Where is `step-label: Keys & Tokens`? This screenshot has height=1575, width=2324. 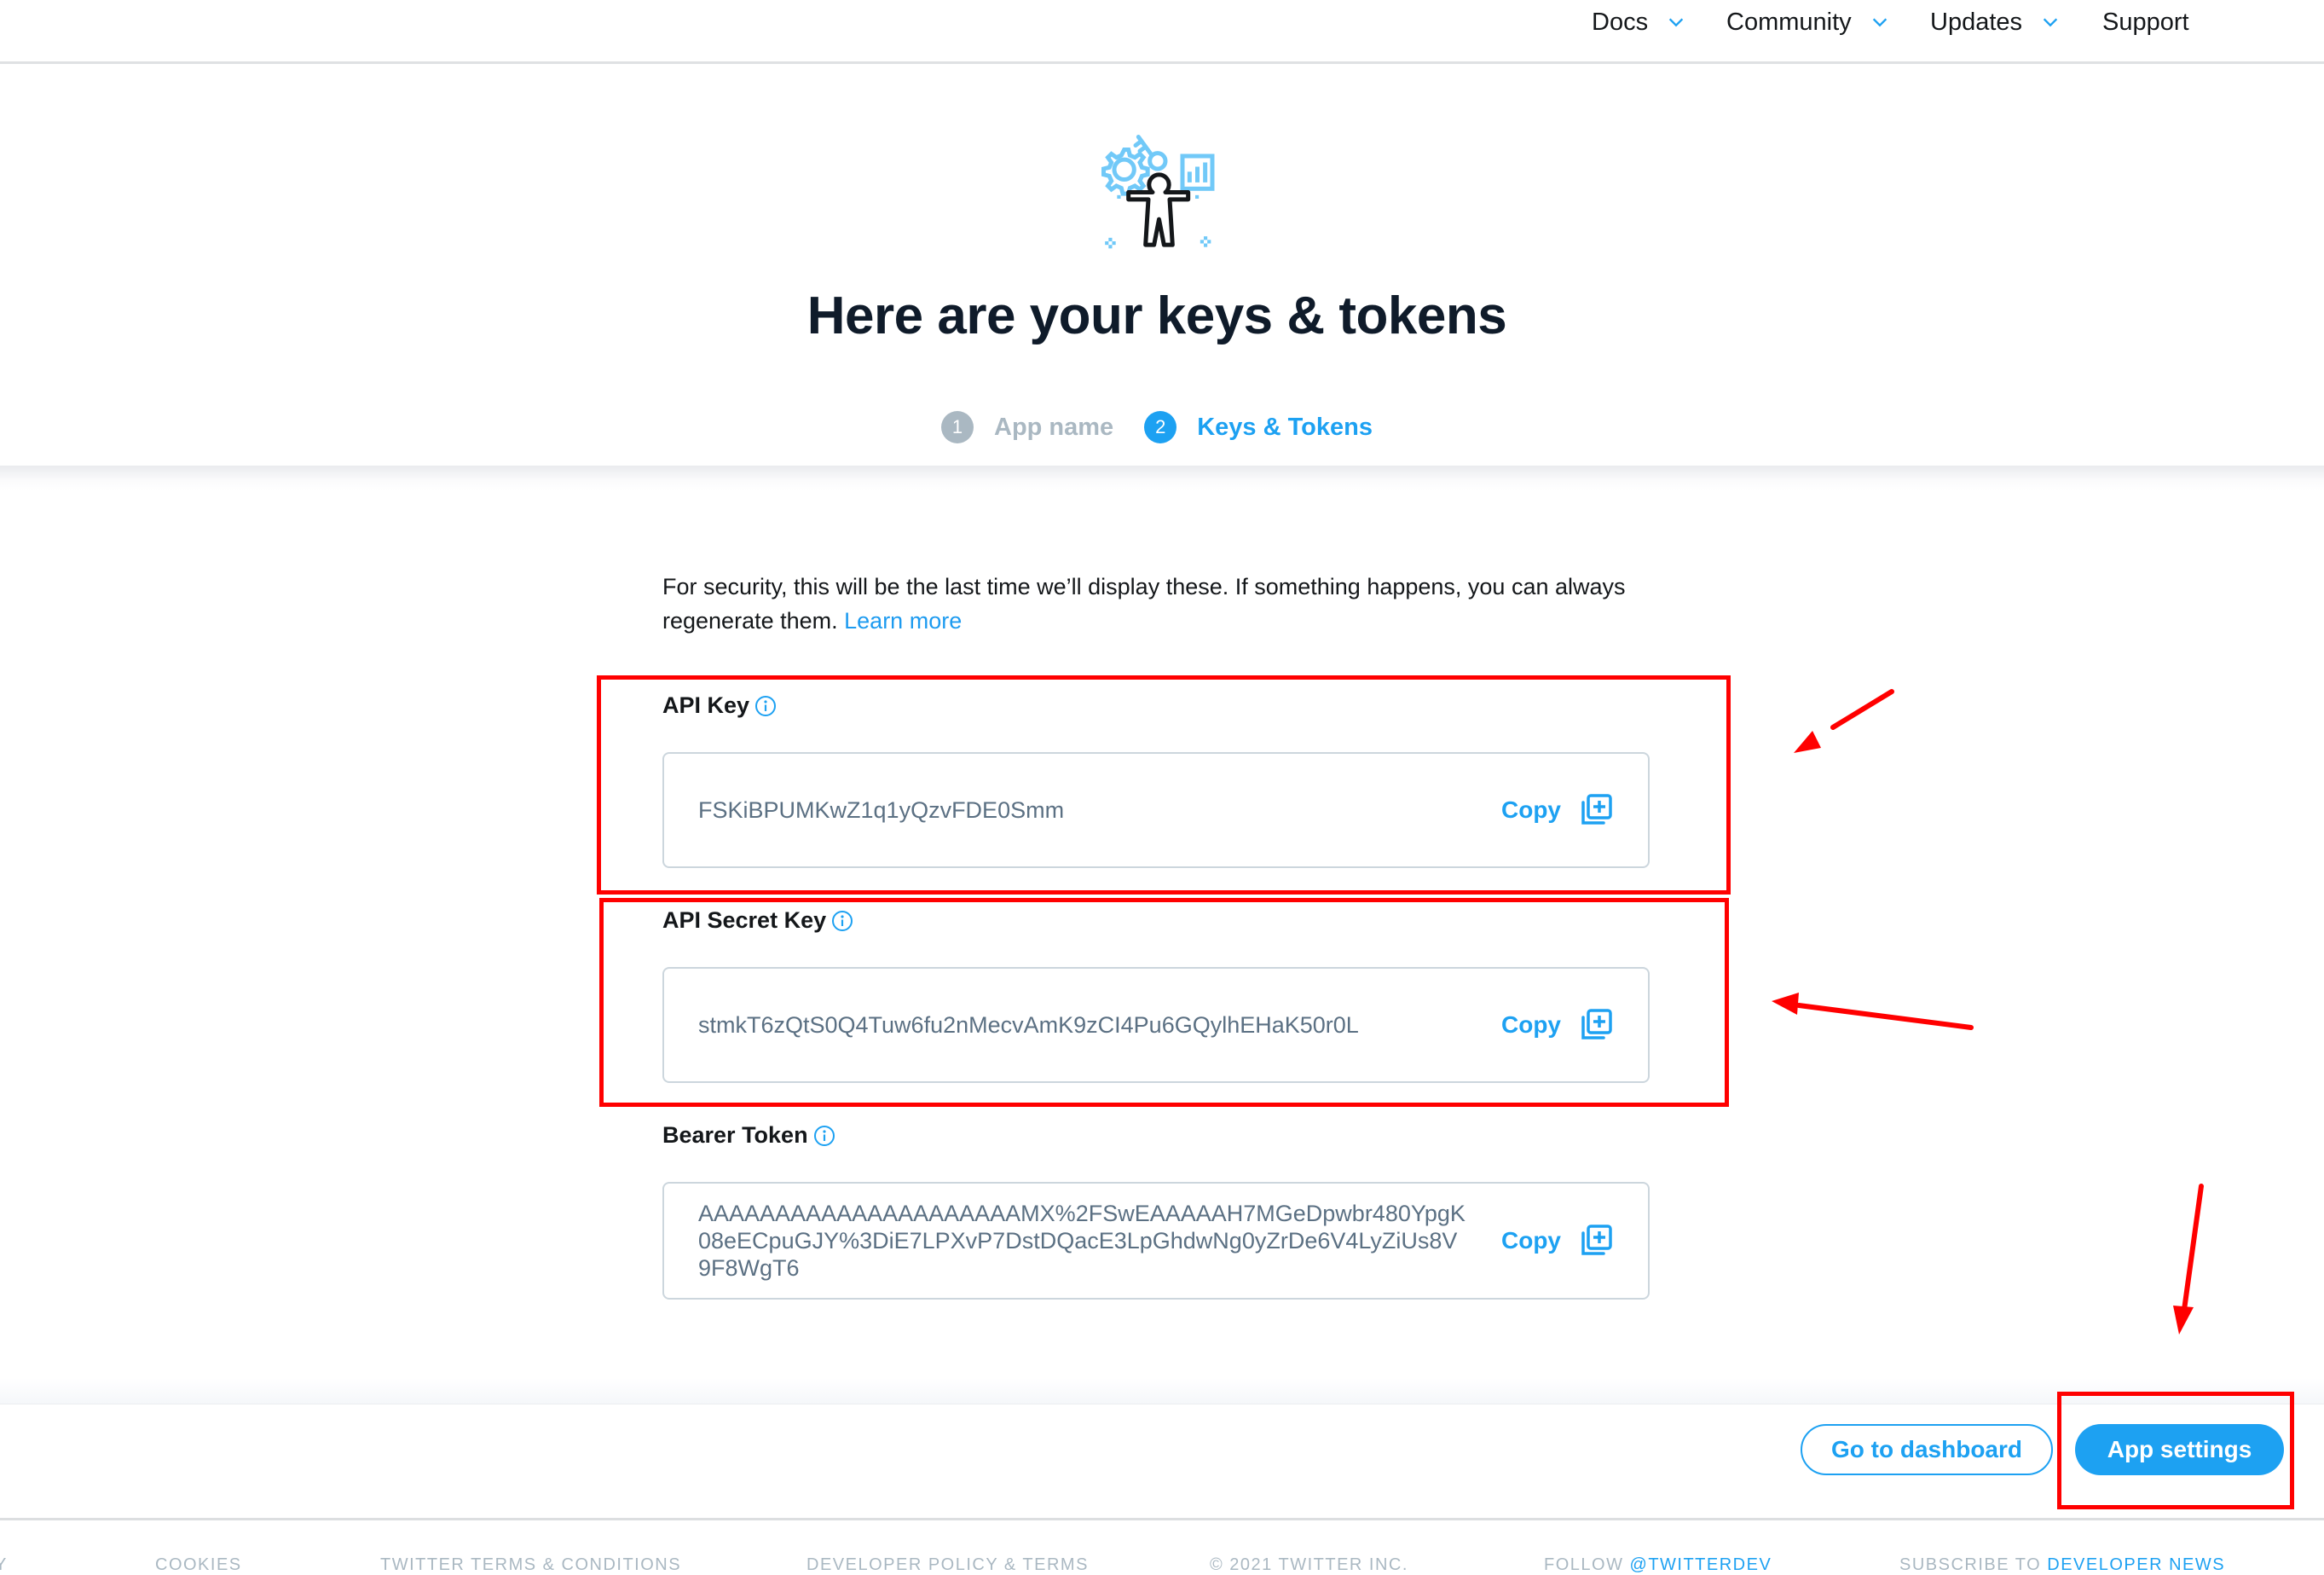
step-label: Keys & Tokens is located at coordinates (1285, 427).